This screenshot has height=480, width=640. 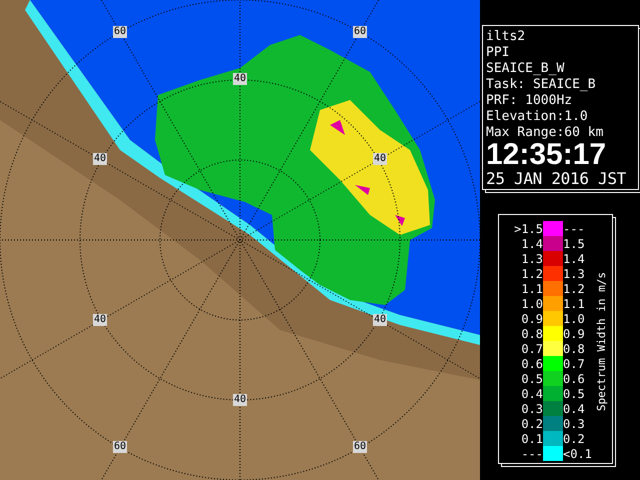 What do you see at coordinates (526, 69) in the screenshot?
I see `info-text: SEAICE_B_W` at bounding box center [526, 69].